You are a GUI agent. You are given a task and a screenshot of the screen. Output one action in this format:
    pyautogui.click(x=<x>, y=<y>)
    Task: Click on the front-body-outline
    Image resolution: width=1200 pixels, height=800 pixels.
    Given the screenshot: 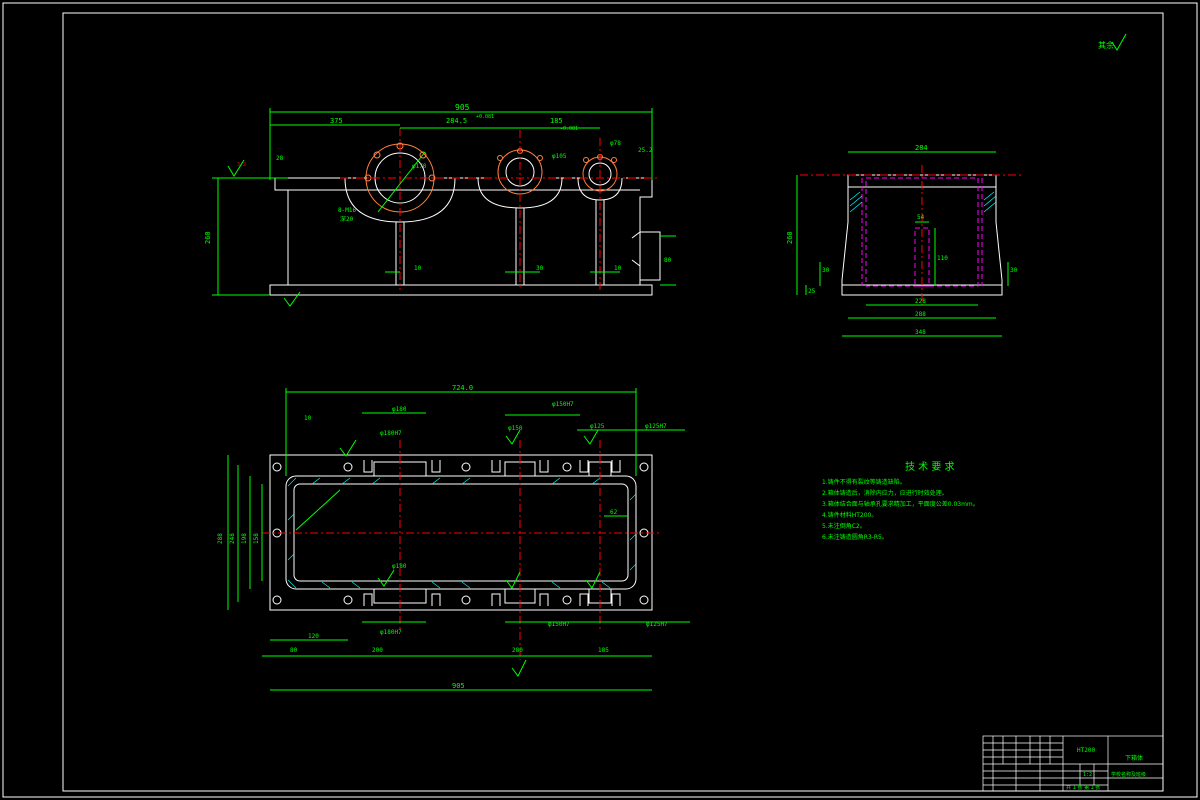 What is the action you would take?
    pyautogui.click(x=463, y=231)
    